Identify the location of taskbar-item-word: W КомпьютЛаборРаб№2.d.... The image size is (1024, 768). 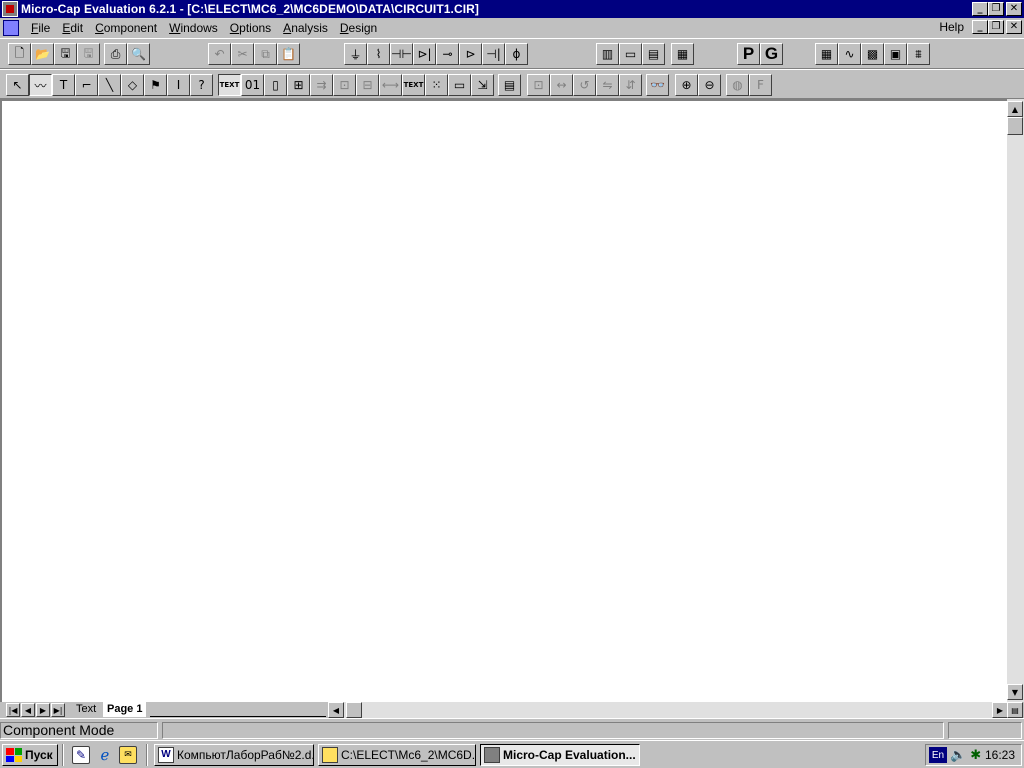
(234, 755).